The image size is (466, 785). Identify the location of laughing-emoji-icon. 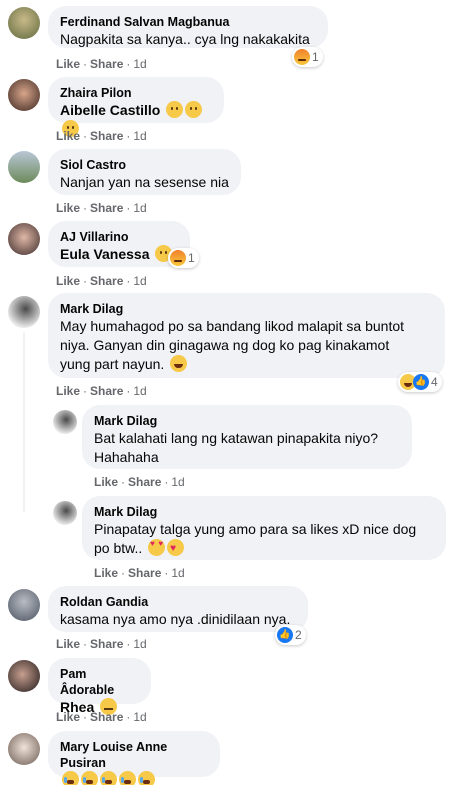
(179, 363).